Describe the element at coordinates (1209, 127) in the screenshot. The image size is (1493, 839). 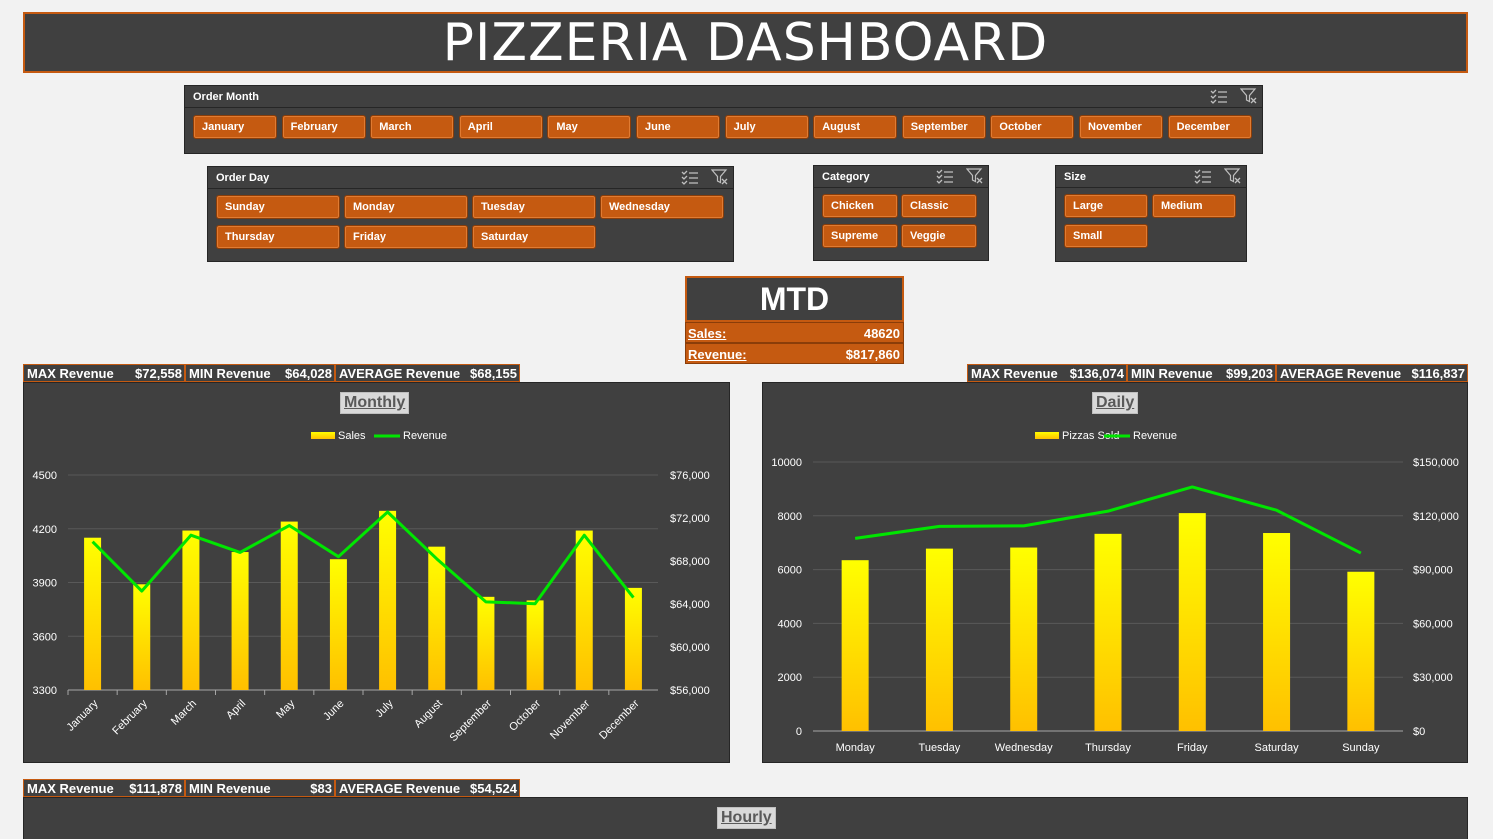
I see `slicer-item-december: December` at that location.